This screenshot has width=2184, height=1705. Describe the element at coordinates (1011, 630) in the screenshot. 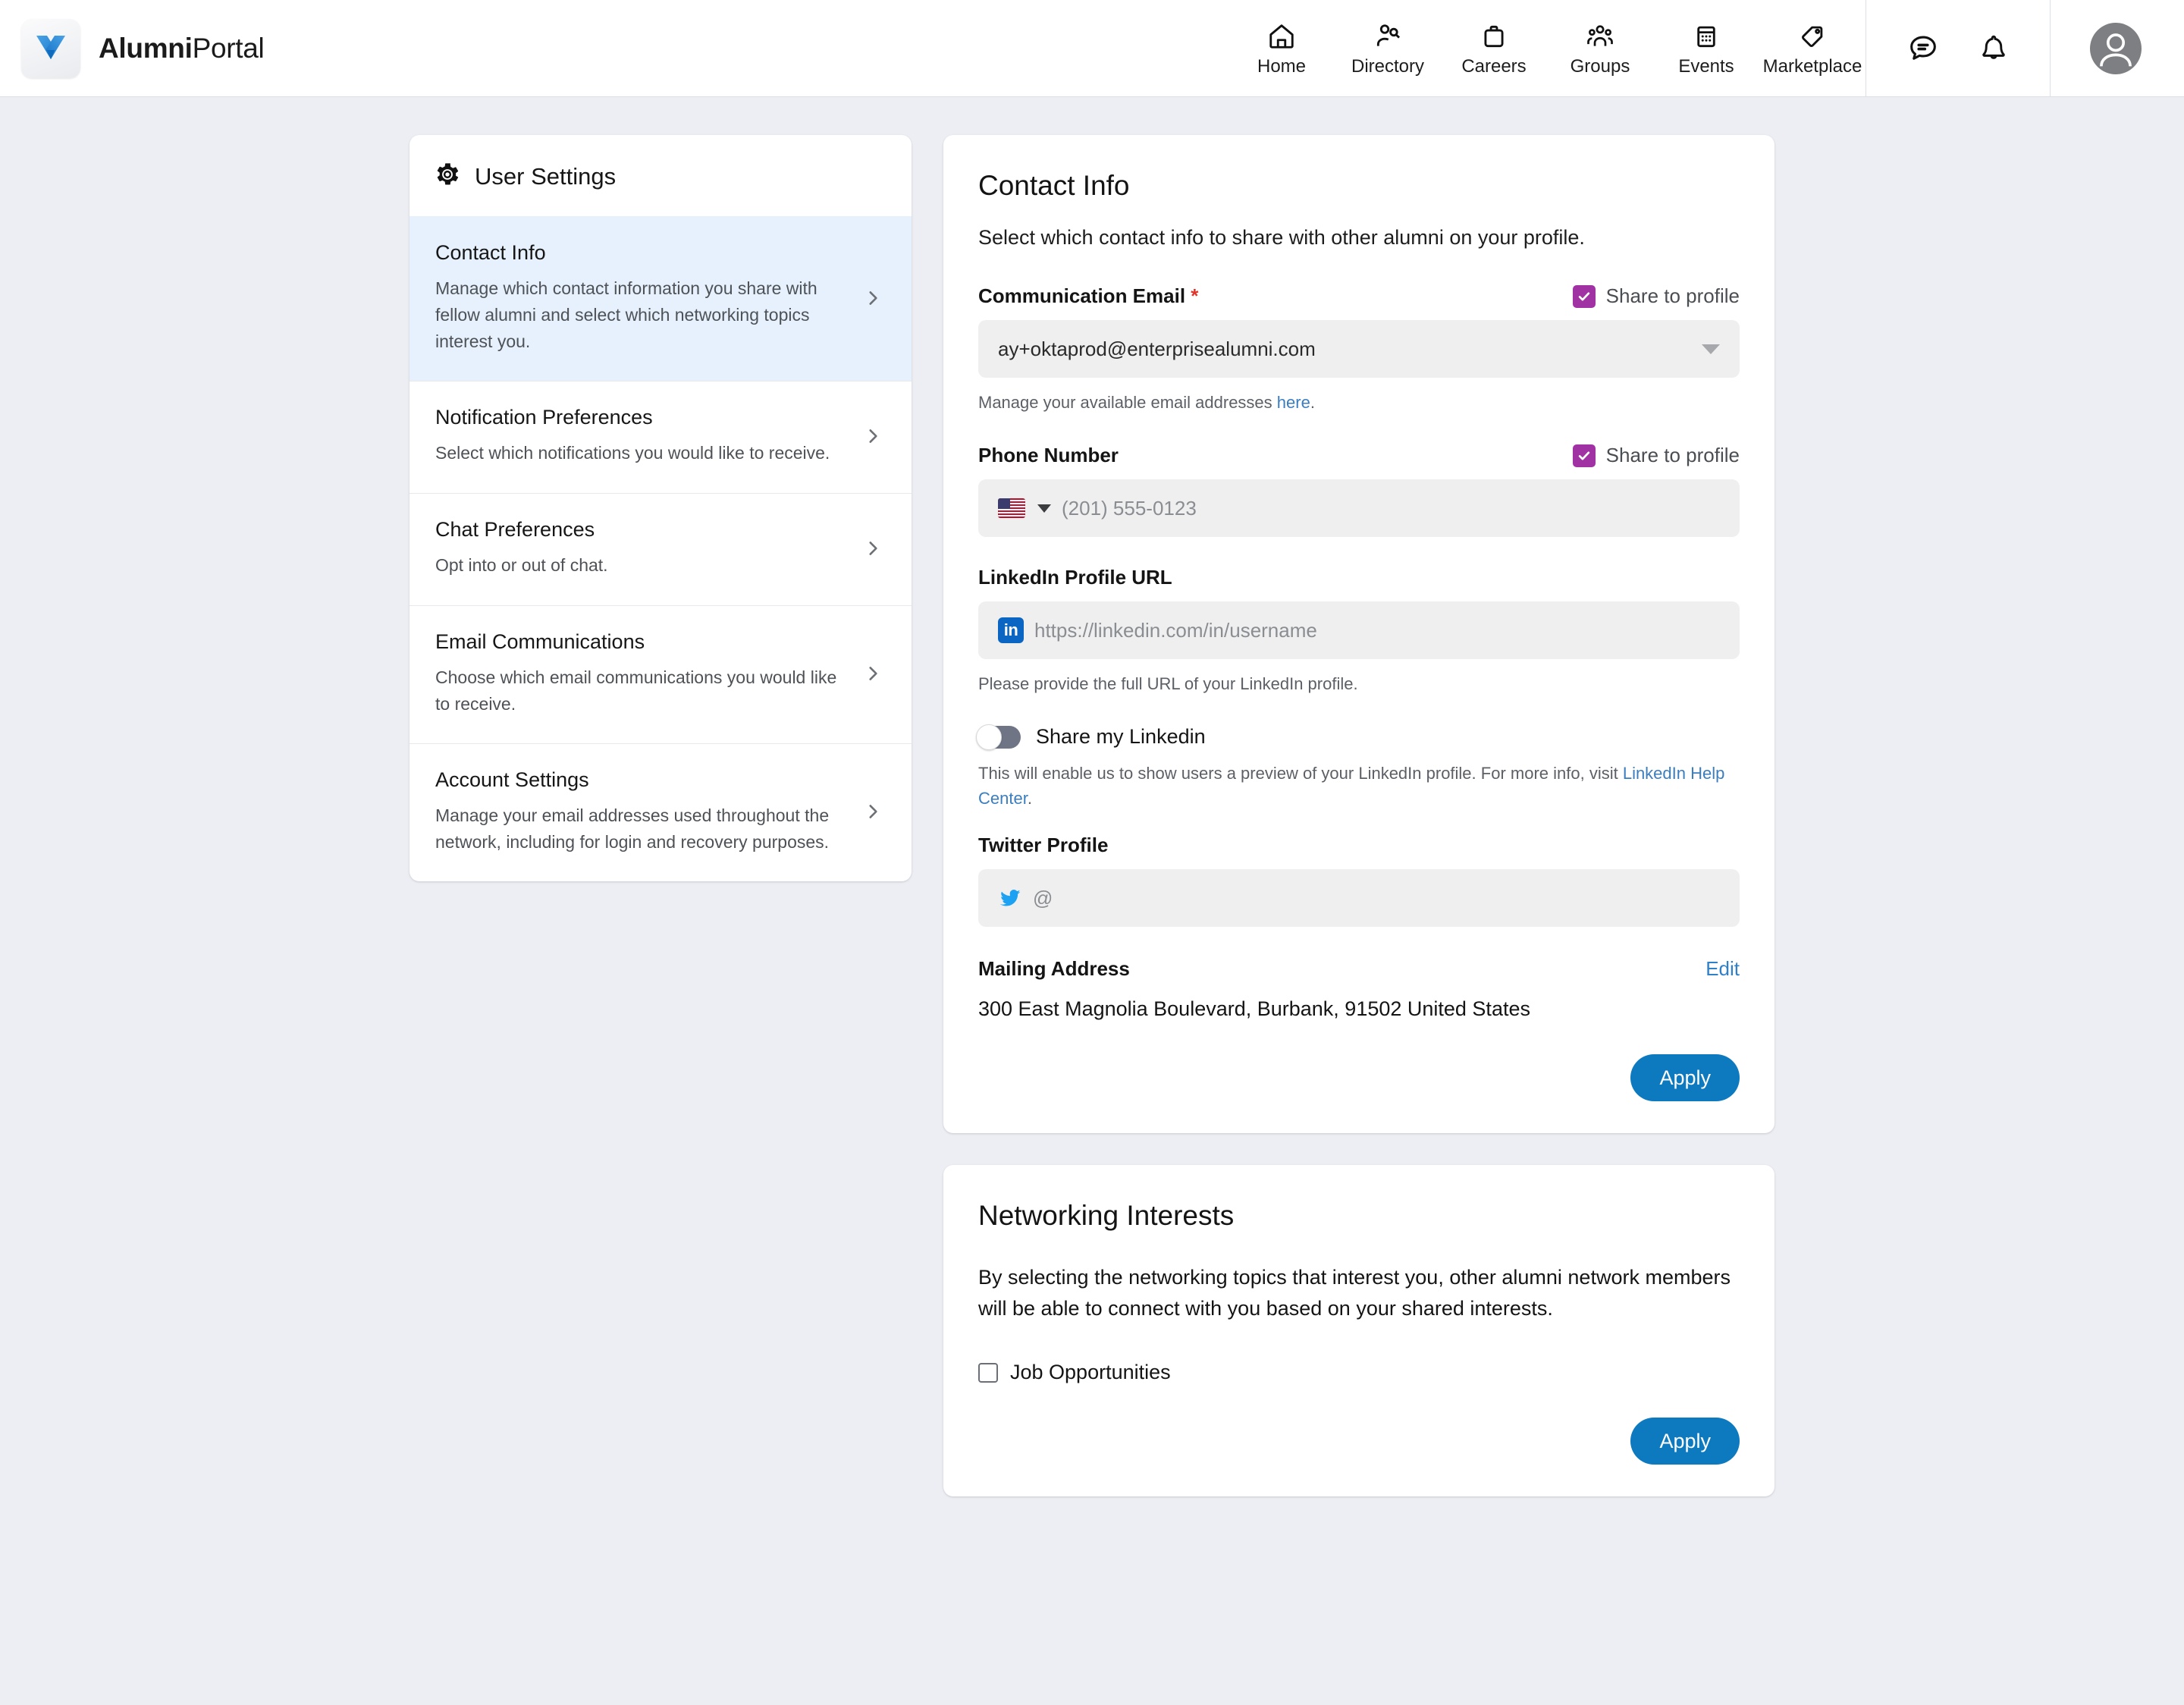

I see `linkedin-icon: in` at that location.